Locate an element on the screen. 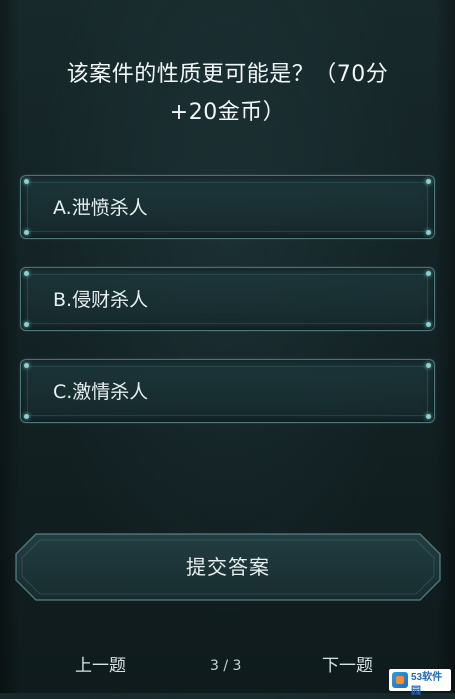 Image resolution: width=455 pixels, height=699 pixels. option-a-label: A.泄愤杀人 is located at coordinates (100, 208).